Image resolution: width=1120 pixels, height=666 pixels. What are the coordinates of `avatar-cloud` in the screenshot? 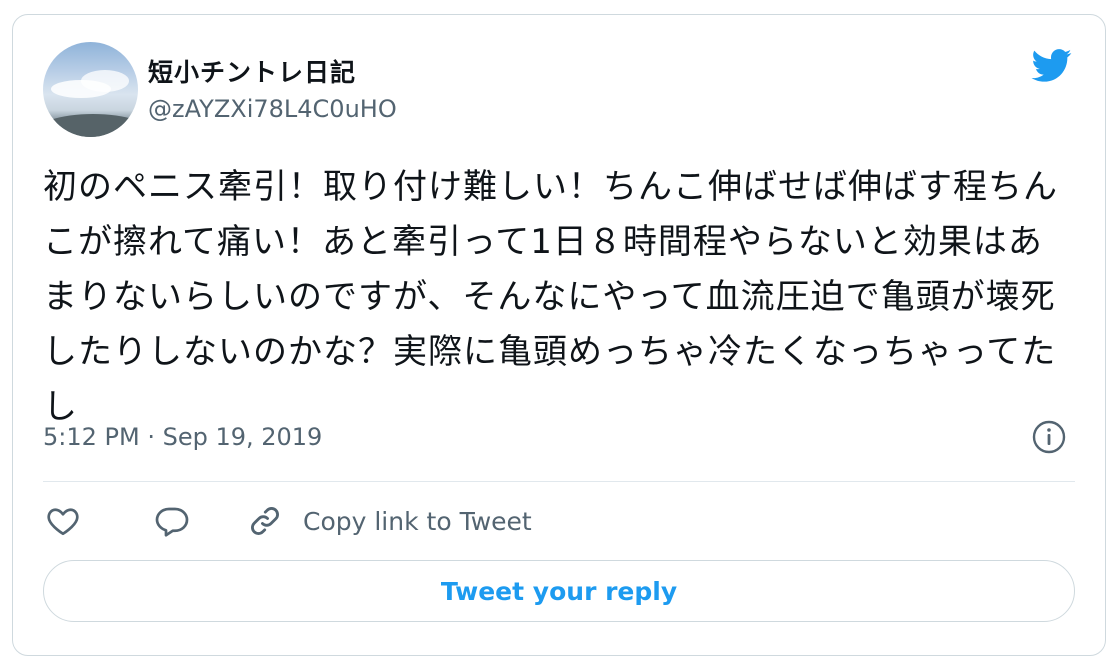 It's located at (105, 81).